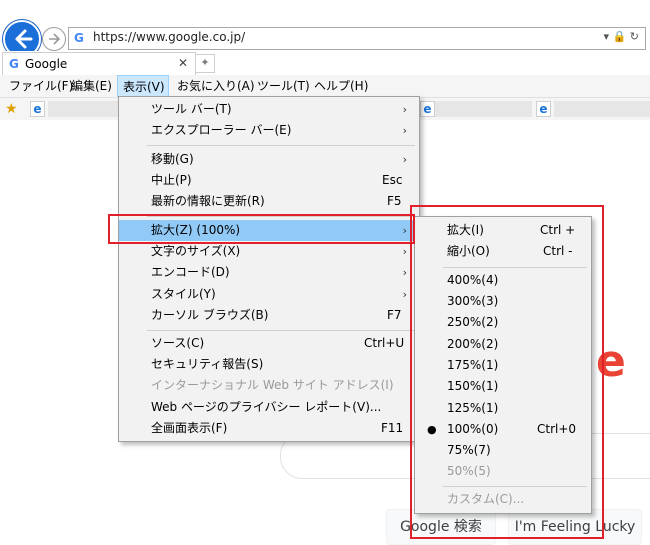 Image resolution: width=650 pixels, height=545 pixels. What do you see at coordinates (269, 315) in the screenshot?
I see `view-menu-item-caret-browsing: カーソル ブラウズ(B) F7` at bounding box center [269, 315].